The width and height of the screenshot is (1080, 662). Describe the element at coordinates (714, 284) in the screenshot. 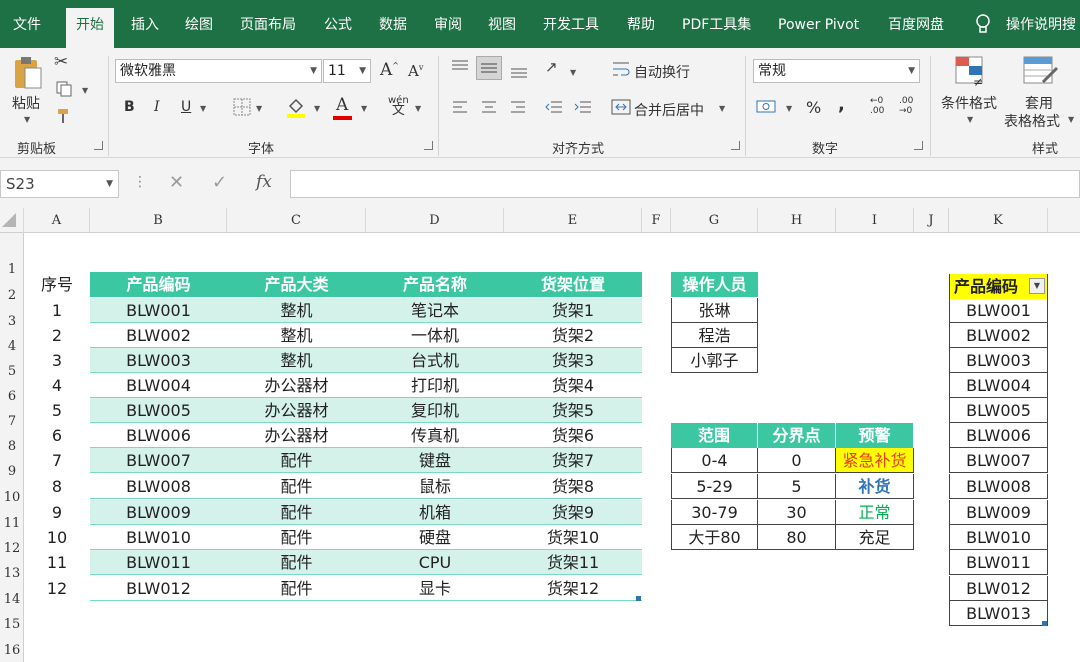

I see `operators-header: 操作人员` at that location.